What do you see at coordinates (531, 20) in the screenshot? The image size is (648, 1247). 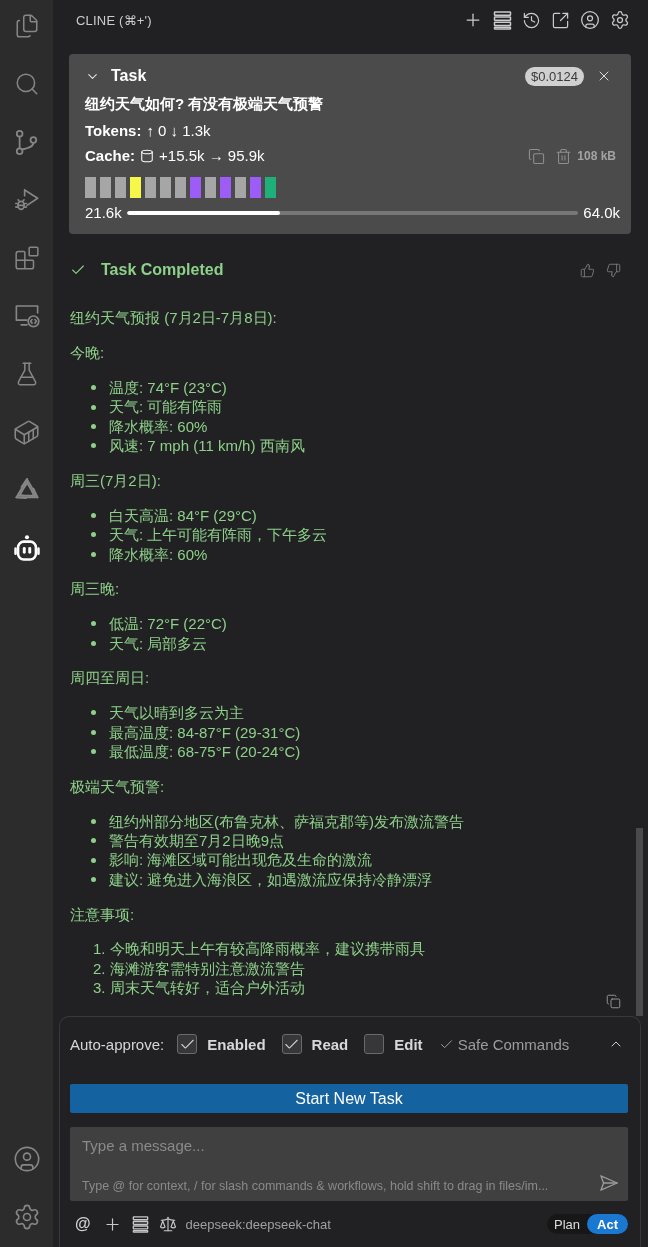 I see `history-icon` at bounding box center [531, 20].